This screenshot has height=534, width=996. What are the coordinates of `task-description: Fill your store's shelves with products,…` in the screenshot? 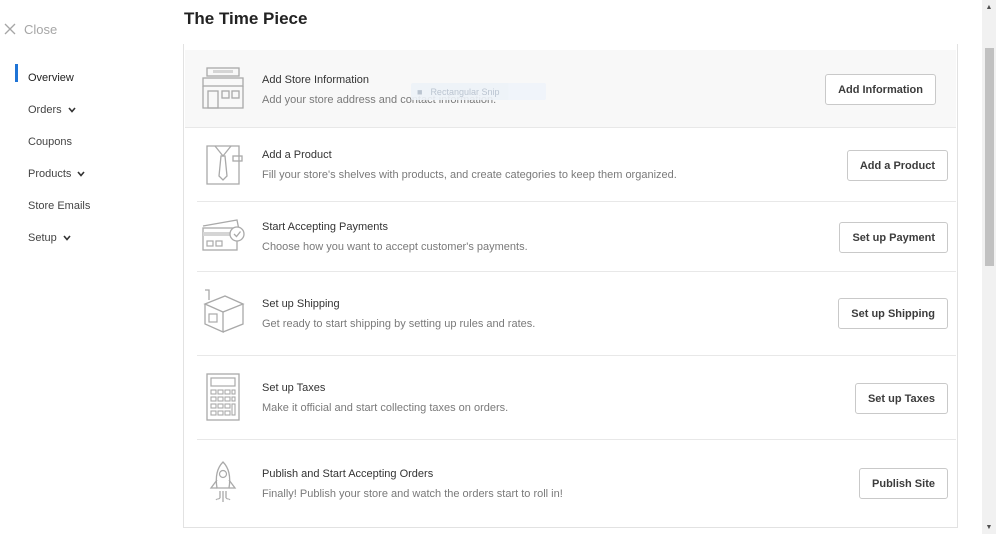 It's located at (469, 175).